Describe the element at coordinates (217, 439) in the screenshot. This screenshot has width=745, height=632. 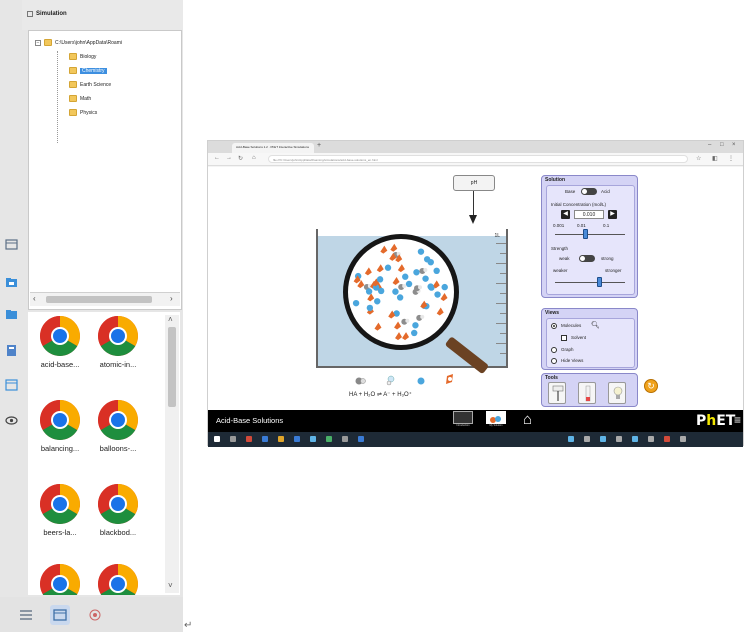
I see `start-icon` at that location.